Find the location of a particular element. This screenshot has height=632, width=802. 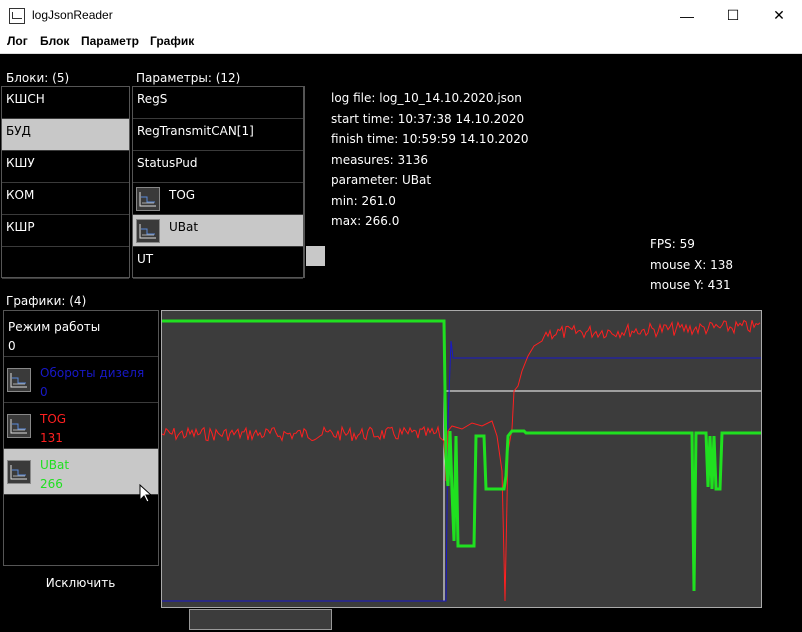

param-item: TOG is located at coordinates (218, 199).